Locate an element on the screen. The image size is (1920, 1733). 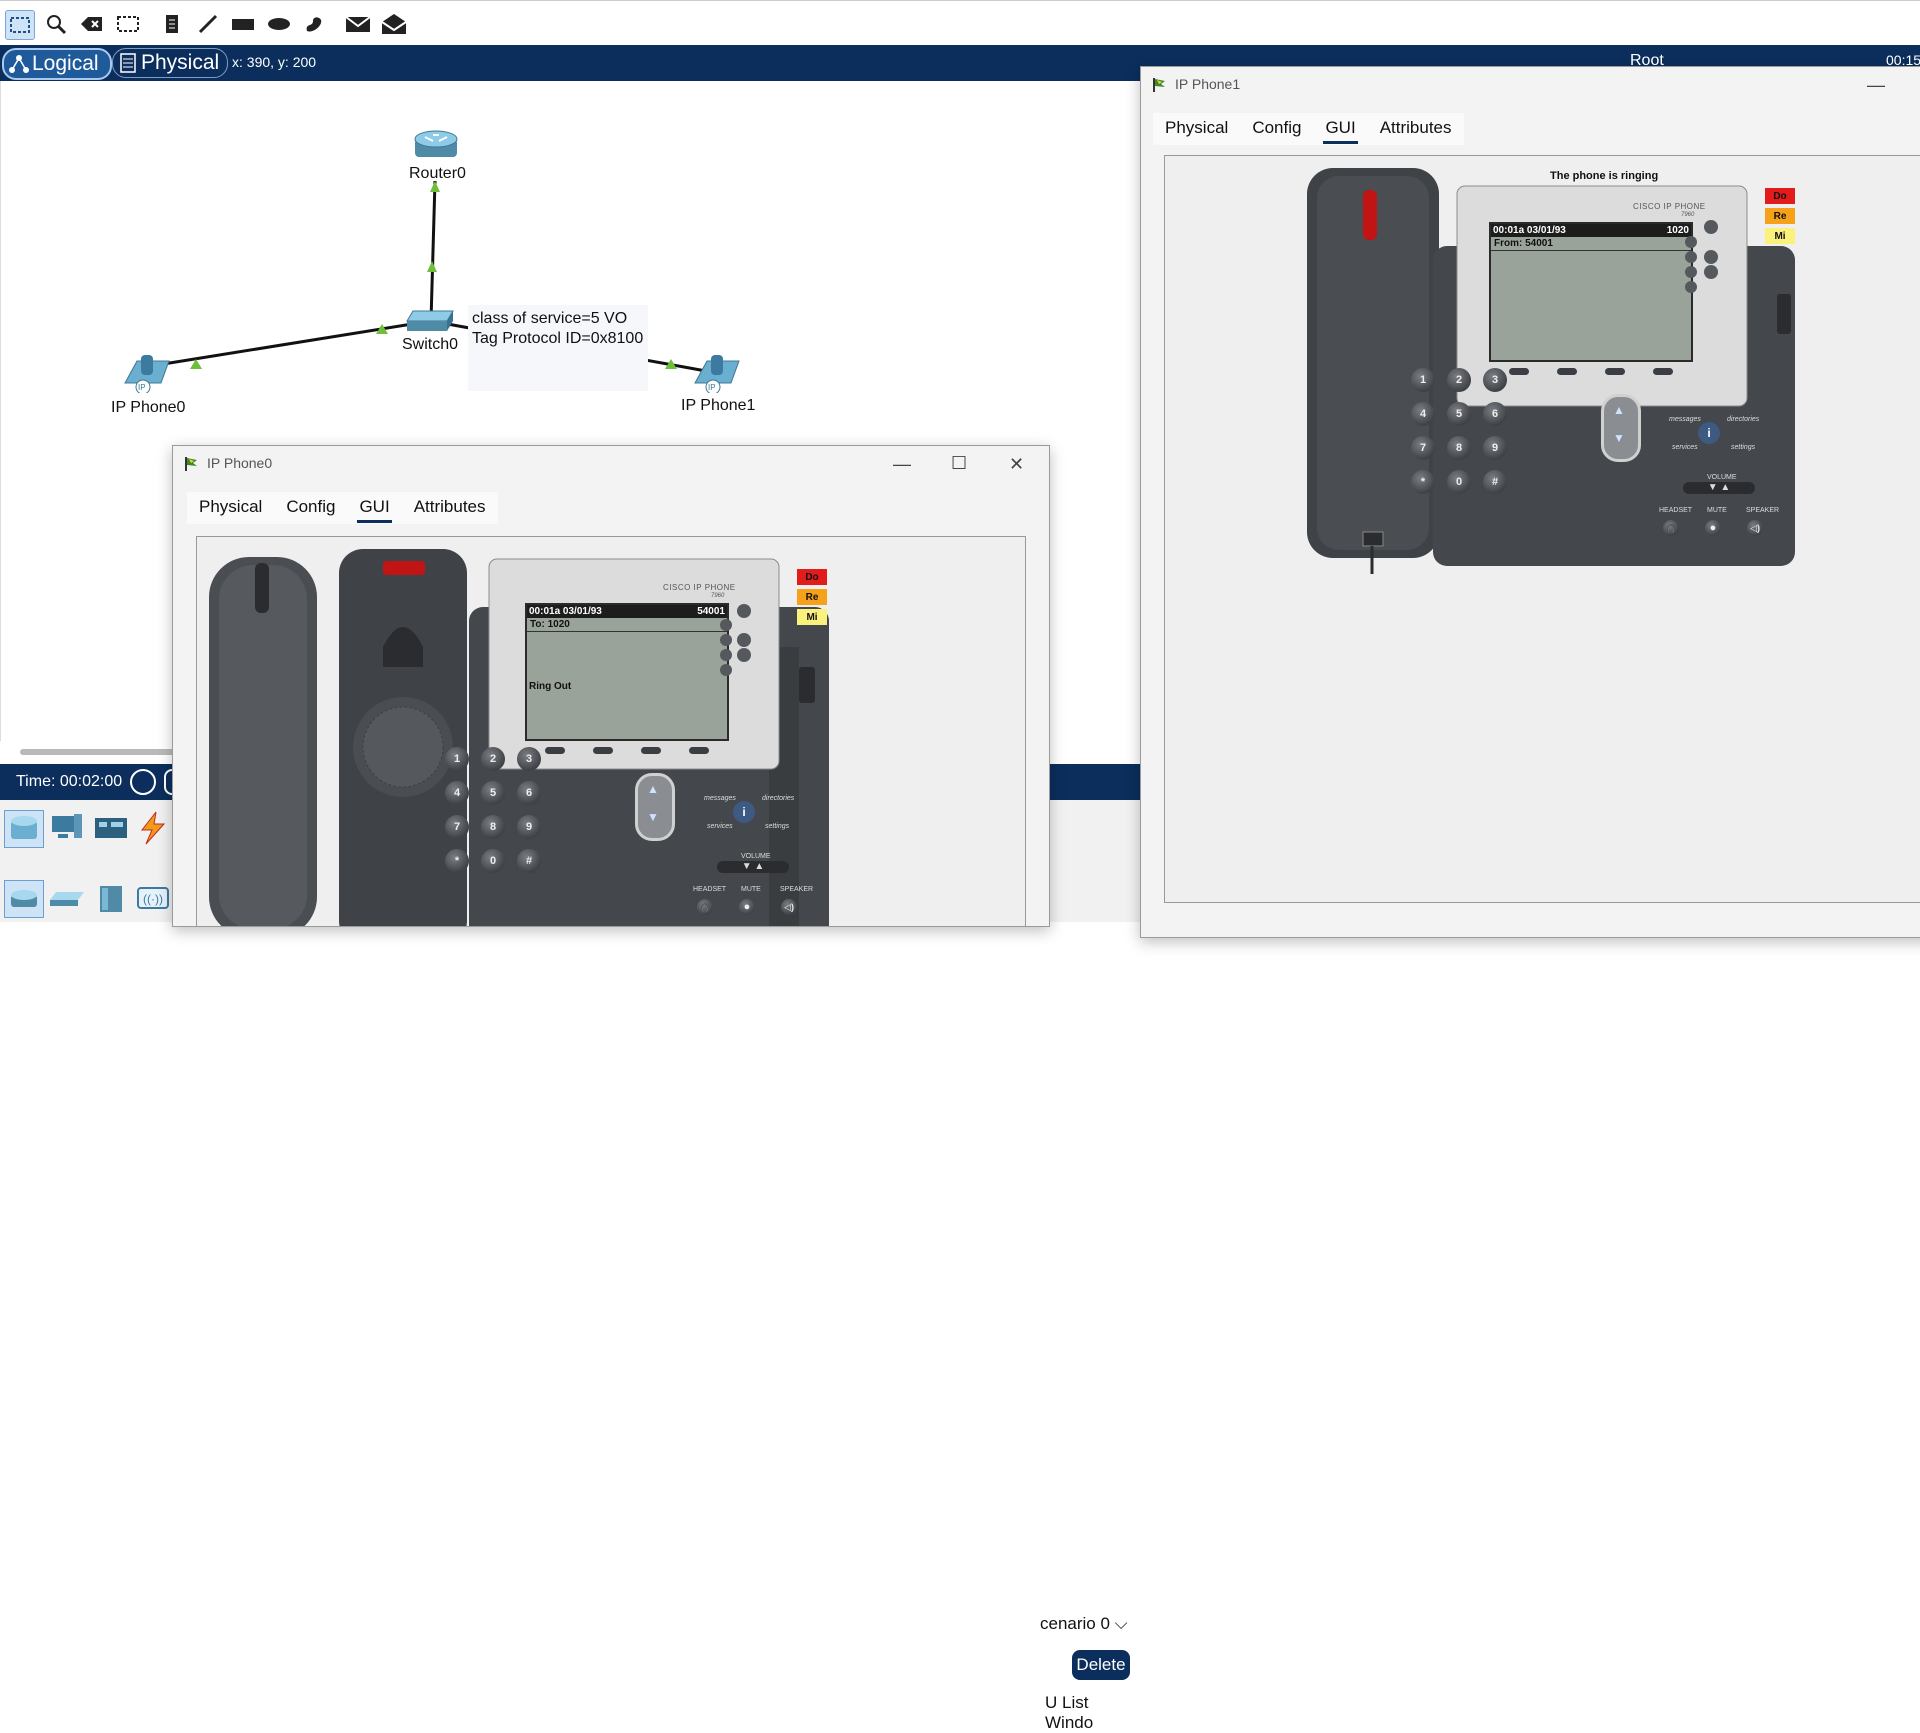
connections-icon is located at coordinates (153, 828).